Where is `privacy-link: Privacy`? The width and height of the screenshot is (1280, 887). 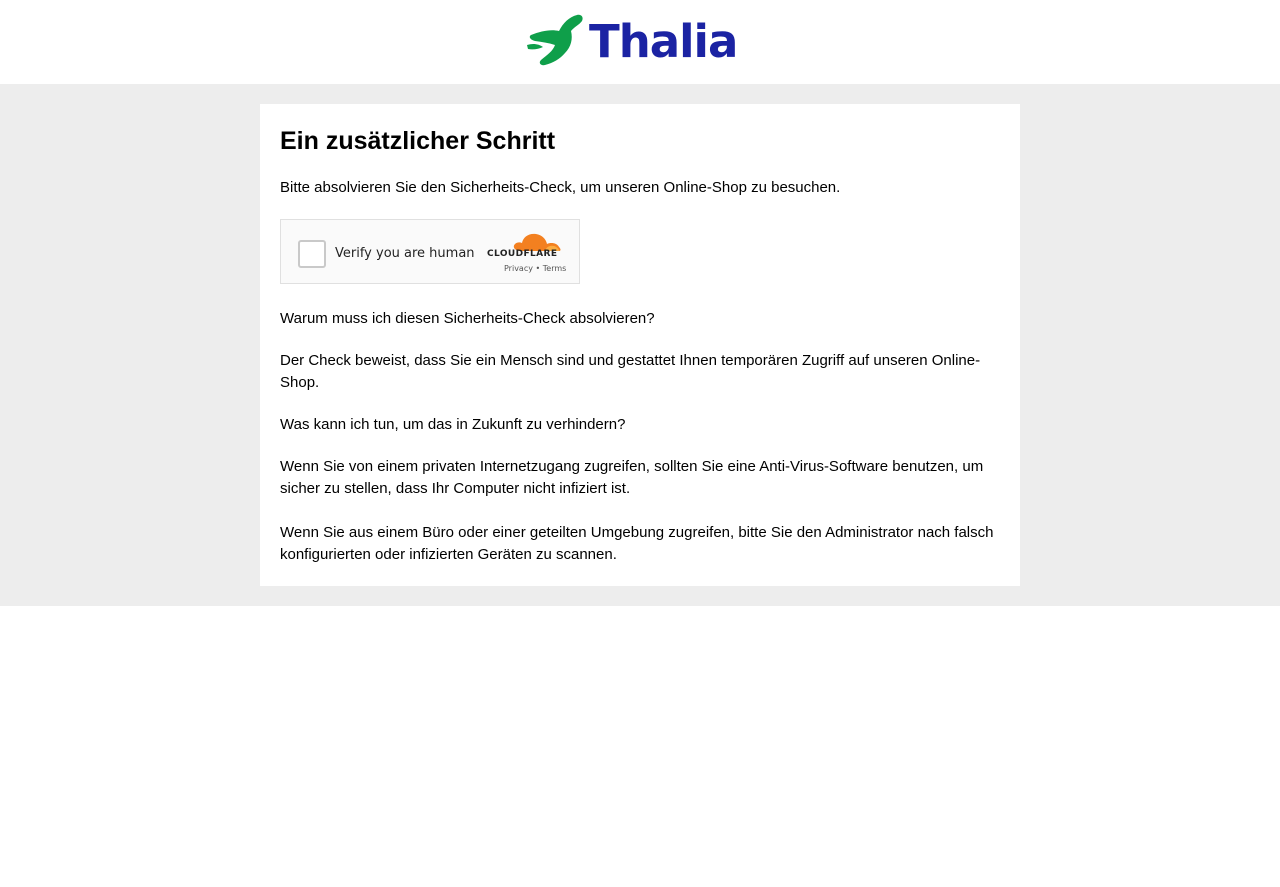
privacy-link: Privacy is located at coordinates (518, 268).